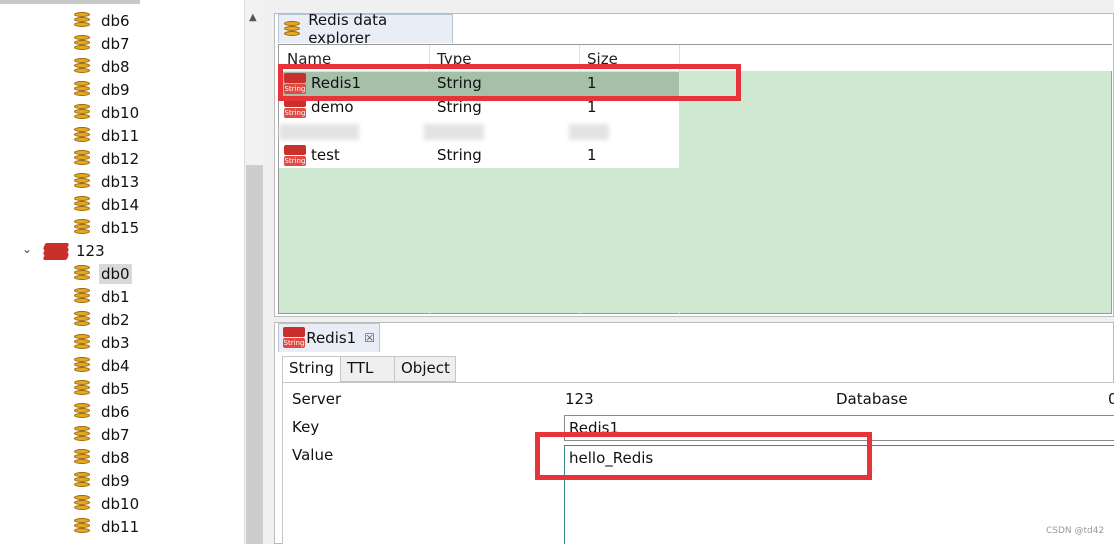  I want to click on redis-server-icon, so click(56, 251).